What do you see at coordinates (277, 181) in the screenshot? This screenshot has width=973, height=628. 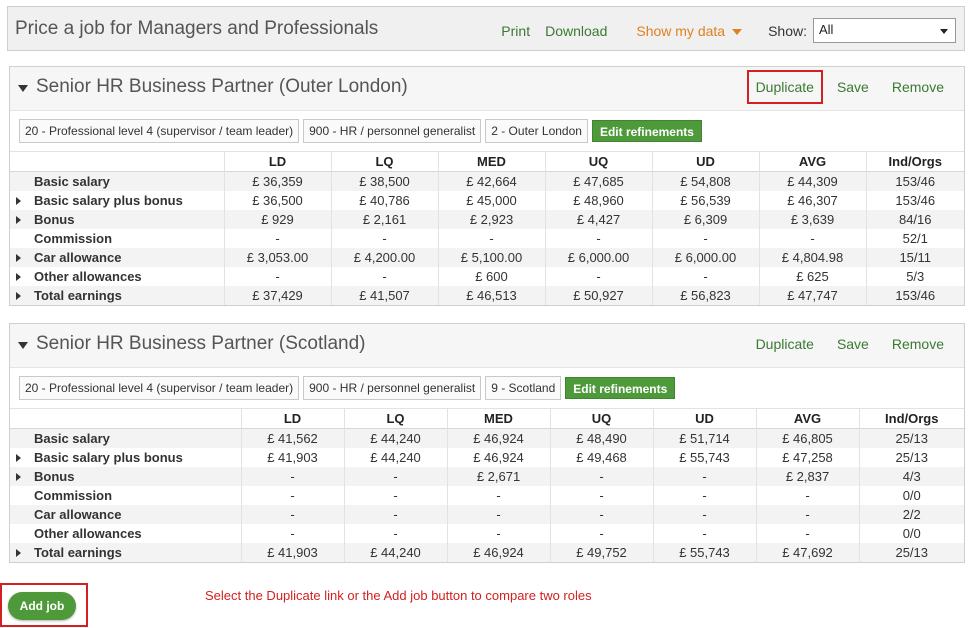 I see `value-cell: £ 36,359` at bounding box center [277, 181].